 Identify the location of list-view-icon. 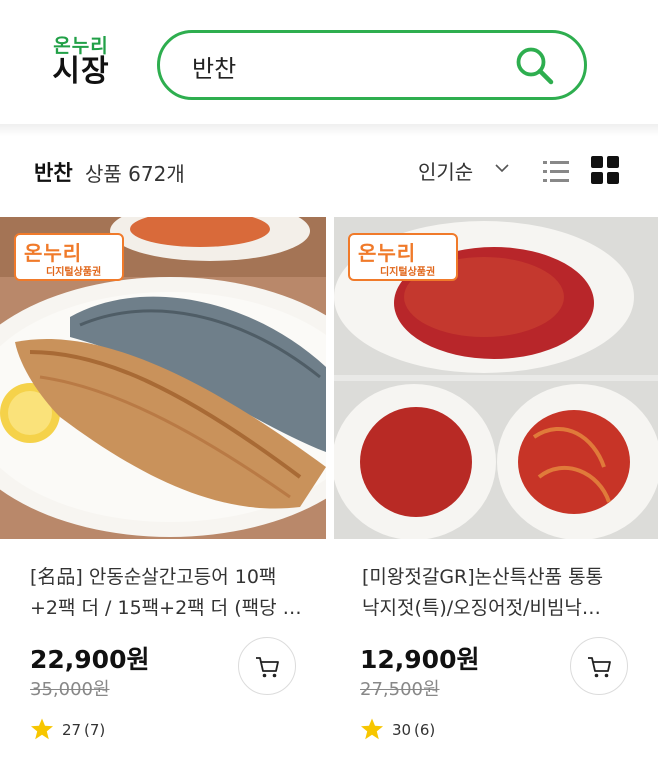
(556, 172).